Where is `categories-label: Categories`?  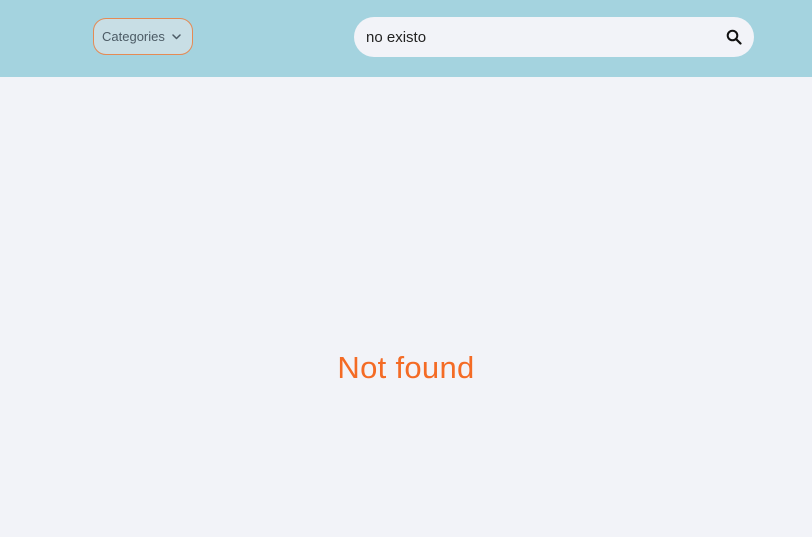
categories-label: Categories is located at coordinates (133, 36).